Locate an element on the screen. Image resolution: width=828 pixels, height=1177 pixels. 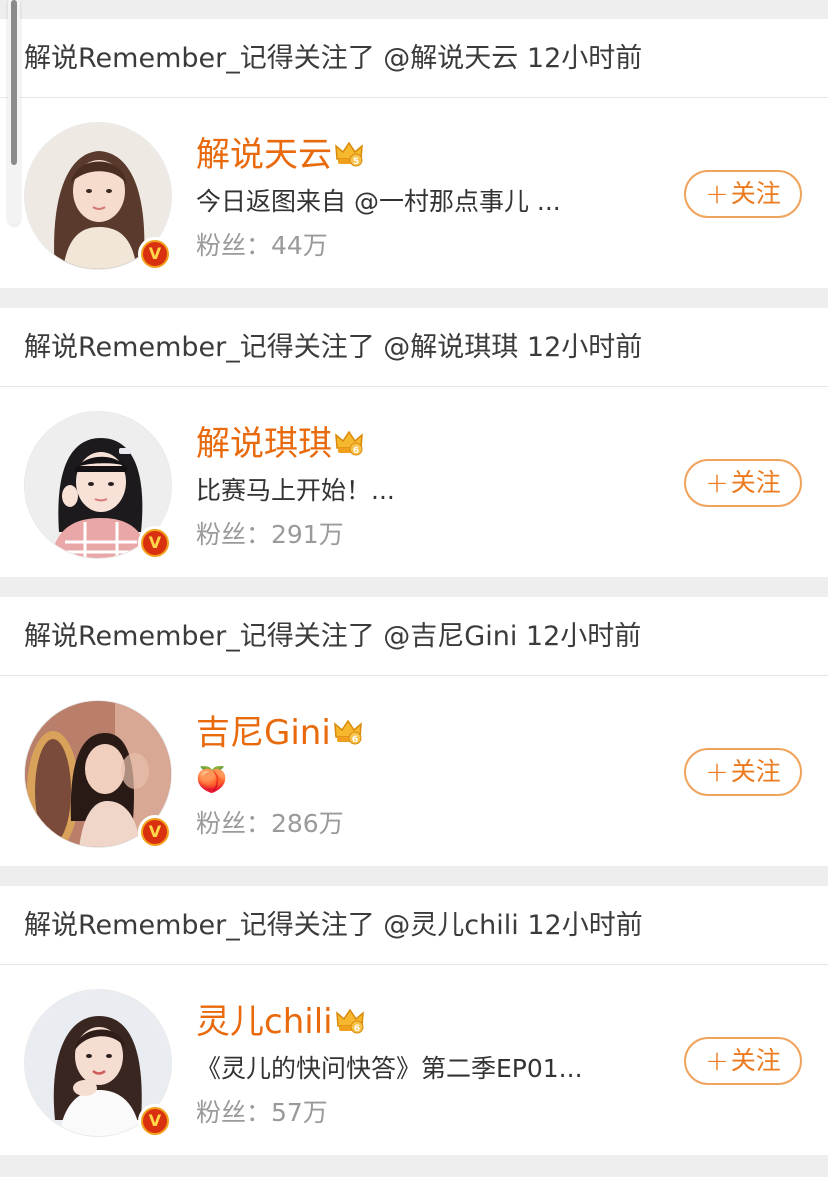
activity-text: 解说Remember_记得关注了 @灵儿chili 12小时前 is located at coordinates (414, 925).